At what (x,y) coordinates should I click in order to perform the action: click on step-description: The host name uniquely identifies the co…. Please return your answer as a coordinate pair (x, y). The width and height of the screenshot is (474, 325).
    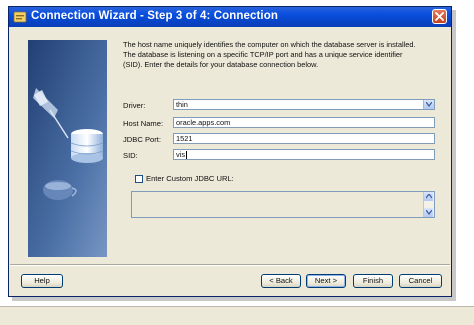
    Looking at the image, I should click on (269, 54).